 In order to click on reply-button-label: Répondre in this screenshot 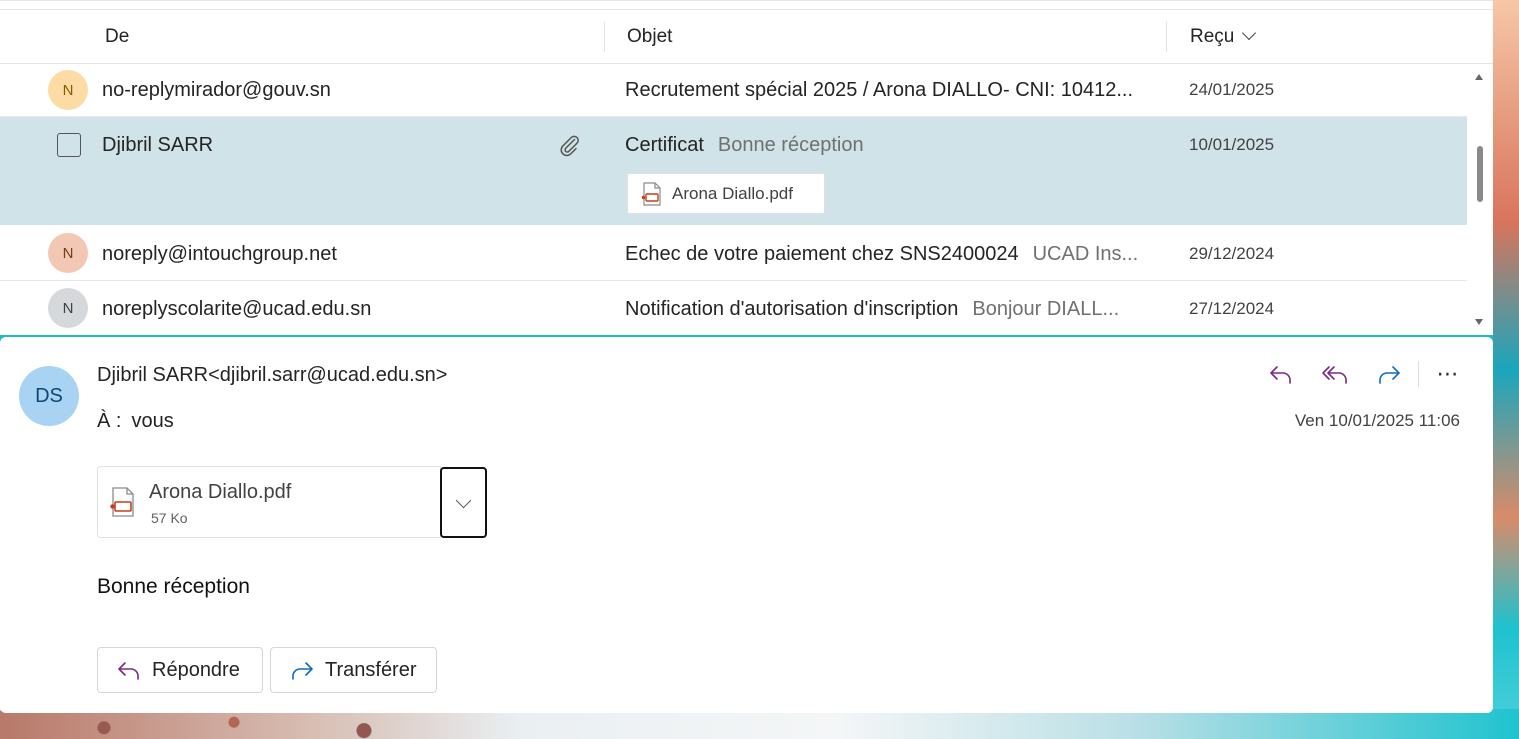, I will do `click(196, 669)`.